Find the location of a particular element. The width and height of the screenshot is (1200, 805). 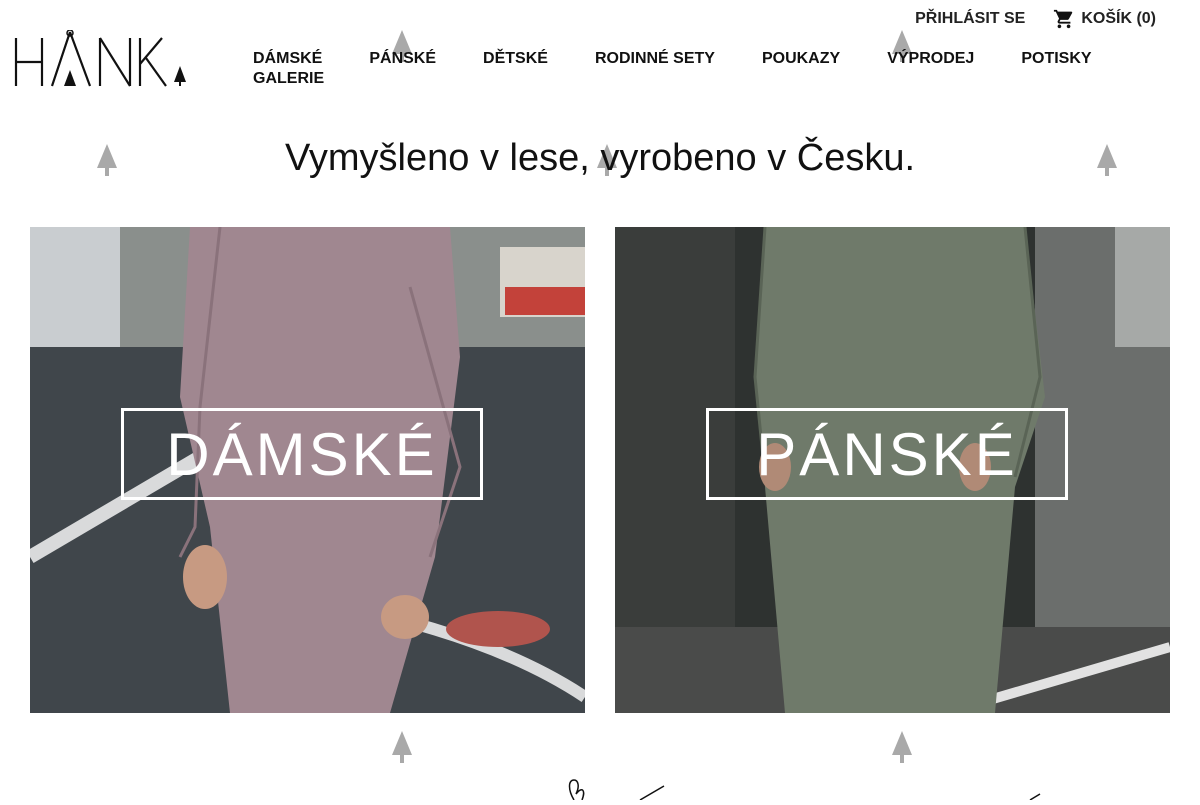

cart-link: KOŠÍK (0) is located at coordinates (1104, 19).